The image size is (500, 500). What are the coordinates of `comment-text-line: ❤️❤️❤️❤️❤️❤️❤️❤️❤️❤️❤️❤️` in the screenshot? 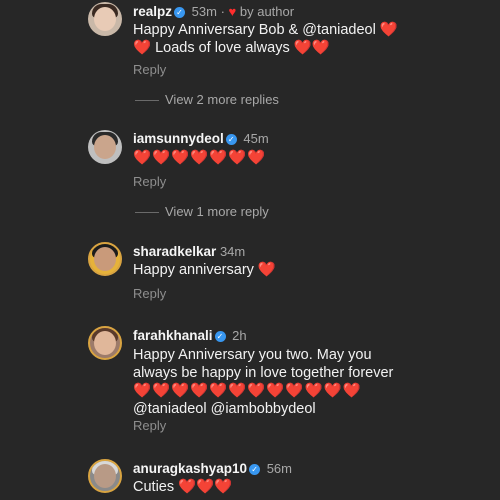 It's located at (247, 391).